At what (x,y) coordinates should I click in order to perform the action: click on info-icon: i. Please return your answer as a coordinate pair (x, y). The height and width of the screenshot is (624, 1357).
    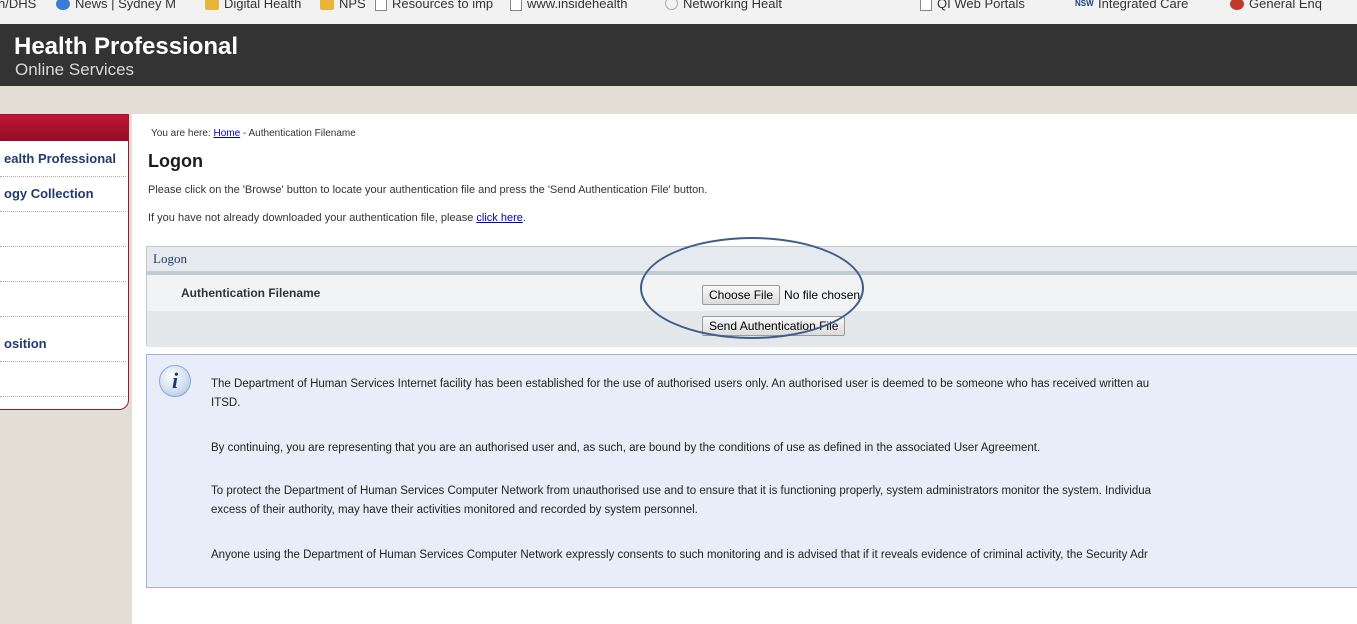
    Looking at the image, I should click on (175, 381).